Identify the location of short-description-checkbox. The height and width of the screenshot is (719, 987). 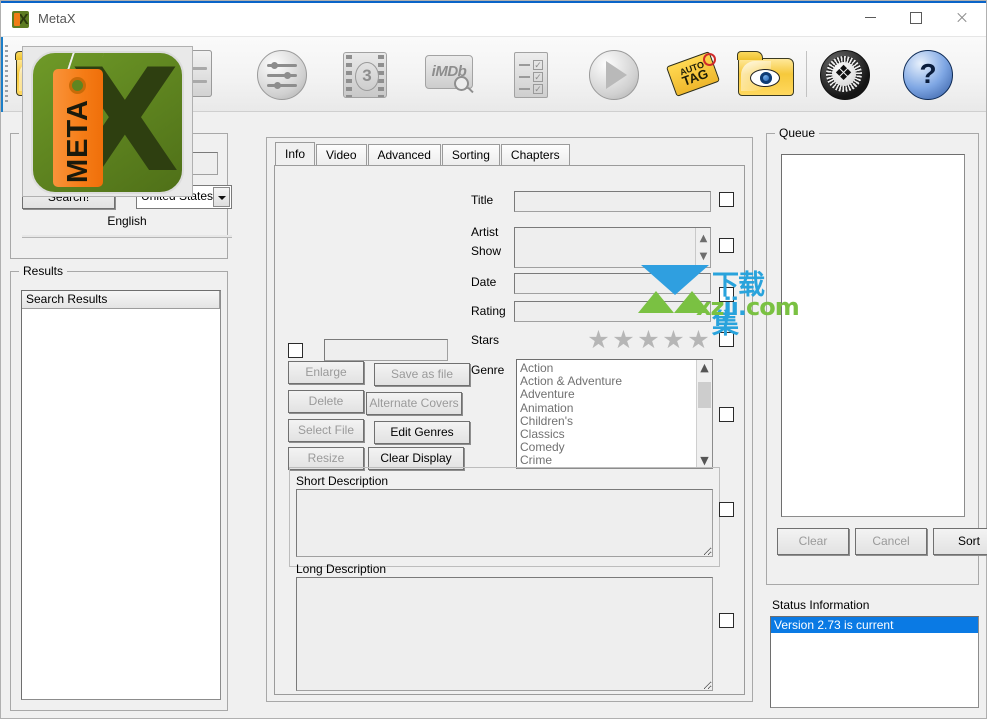
(726, 509).